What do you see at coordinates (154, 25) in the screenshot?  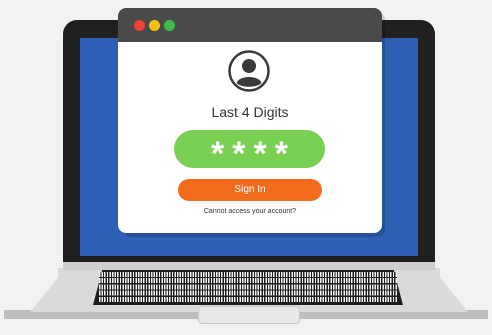 I see `minimize-icon` at bounding box center [154, 25].